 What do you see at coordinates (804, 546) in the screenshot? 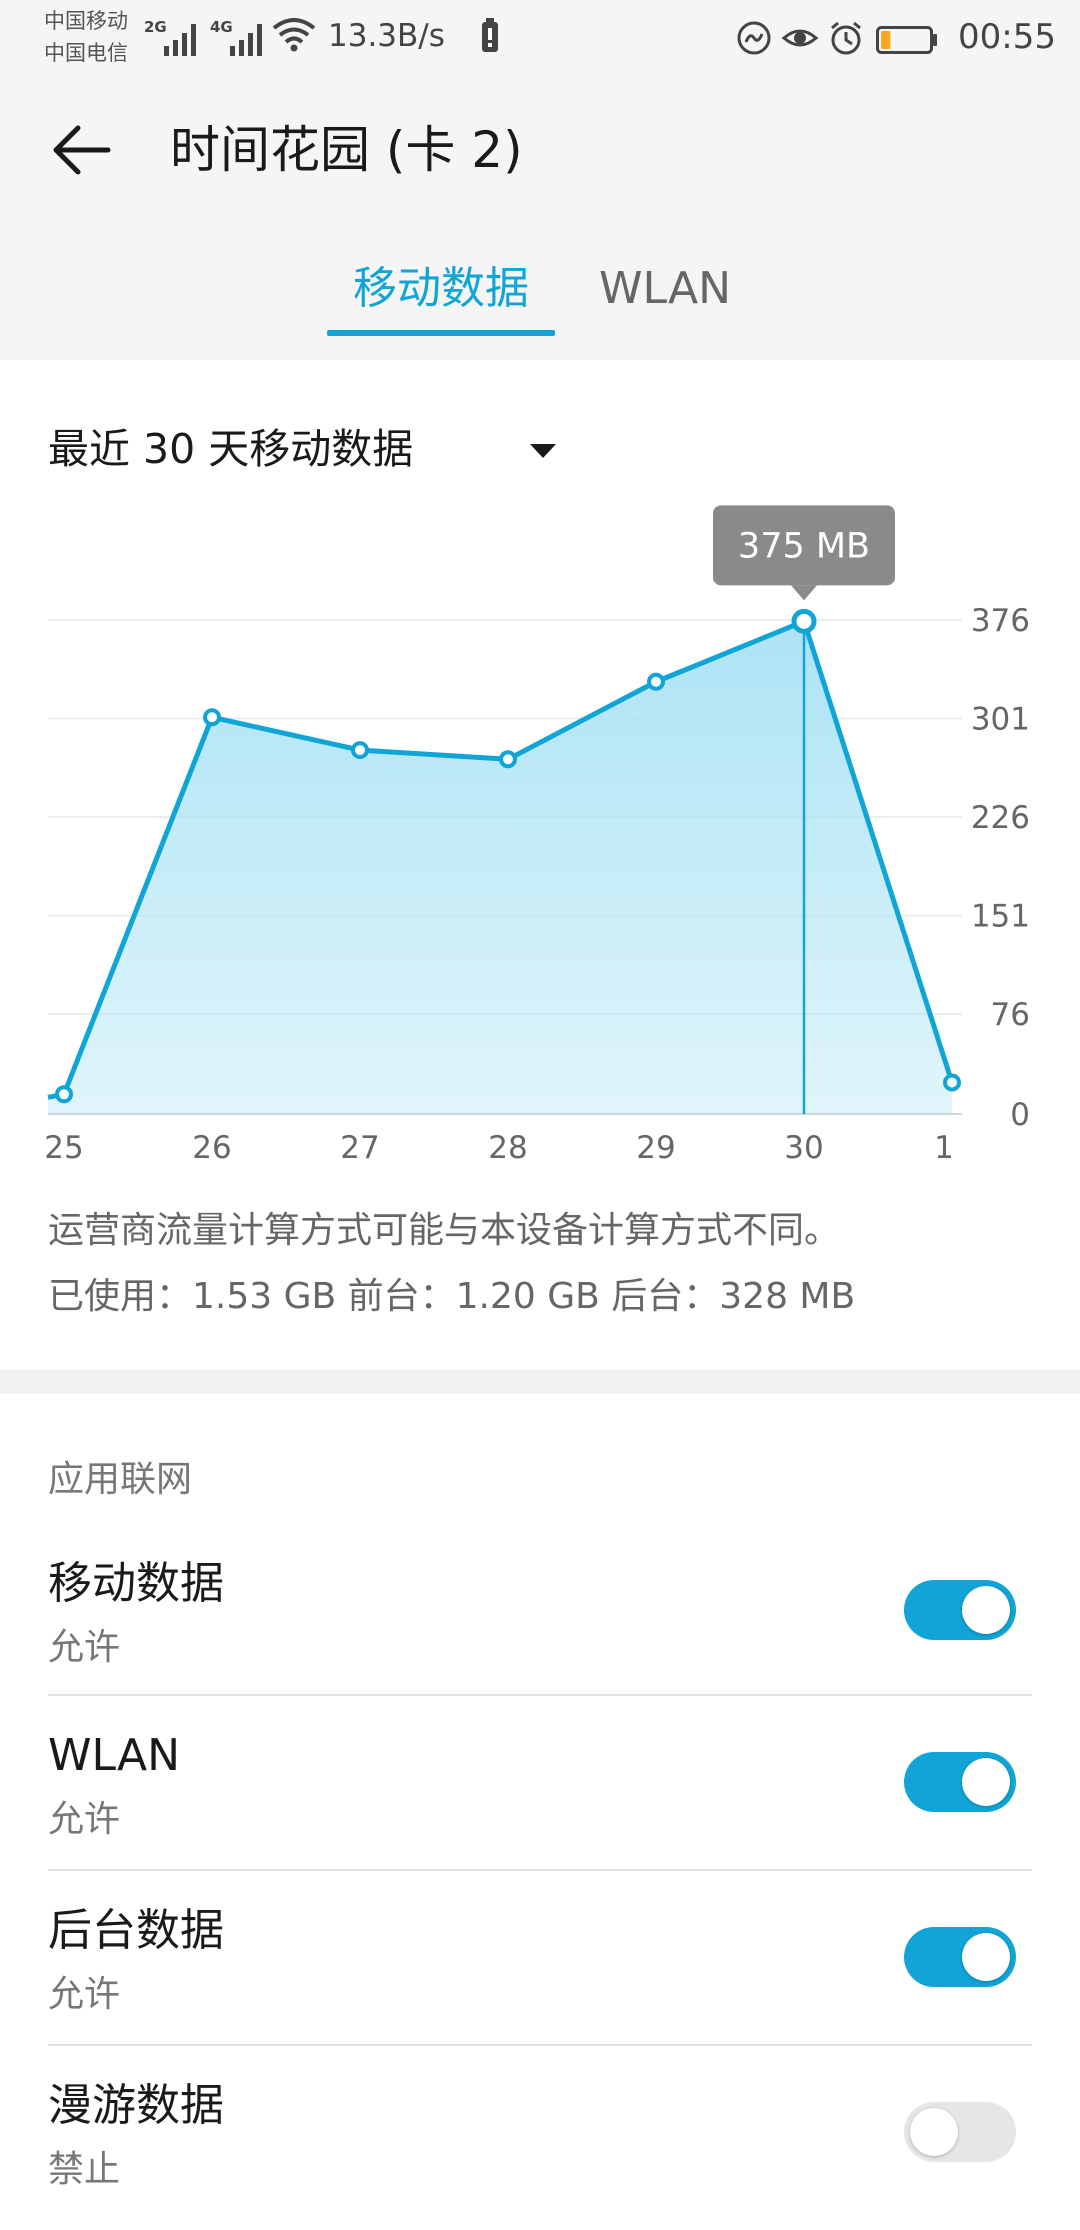
I see `tooltip-label: 375 MB` at bounding box center [804, 546].